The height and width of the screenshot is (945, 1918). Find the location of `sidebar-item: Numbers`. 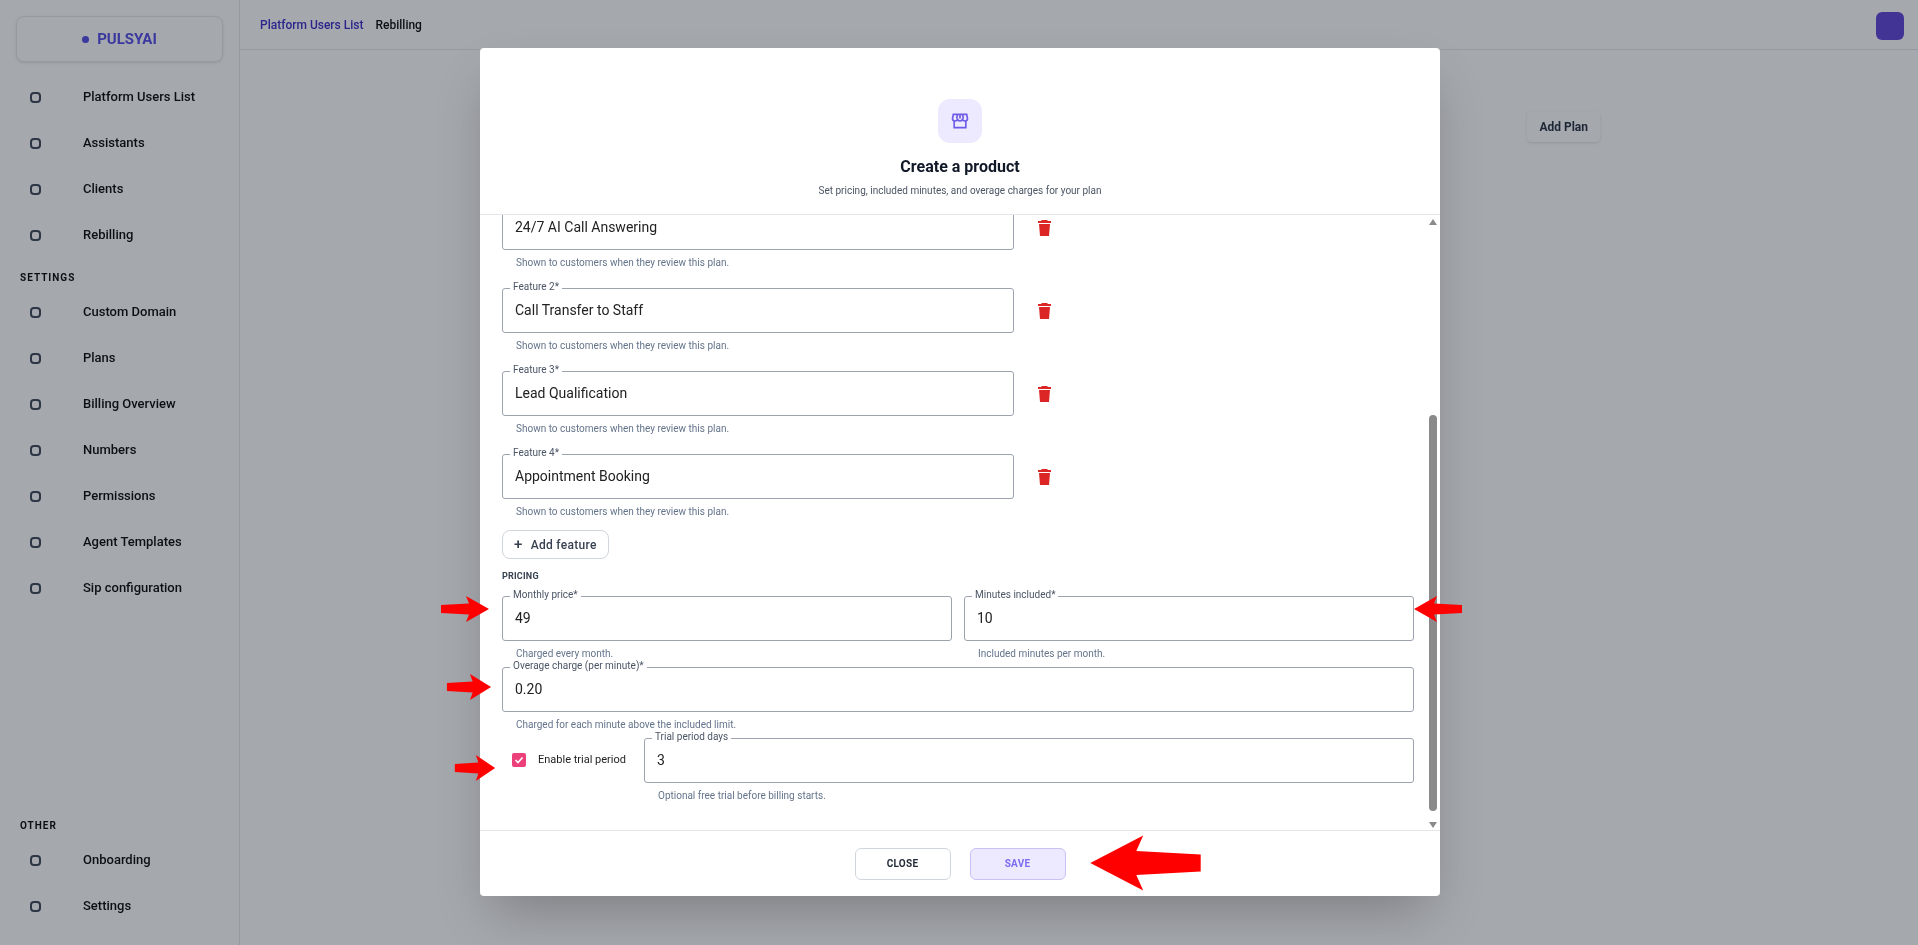

sidebar-item: Numbers is located at coordinates (119, 450).